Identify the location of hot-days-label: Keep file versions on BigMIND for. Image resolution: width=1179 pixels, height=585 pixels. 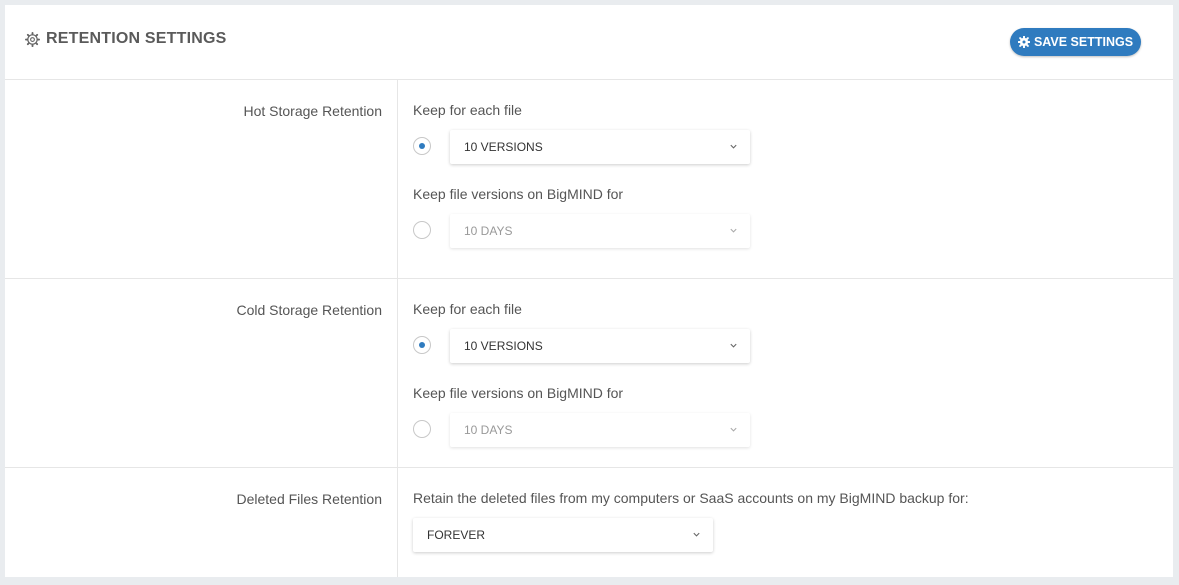
(518, 194).